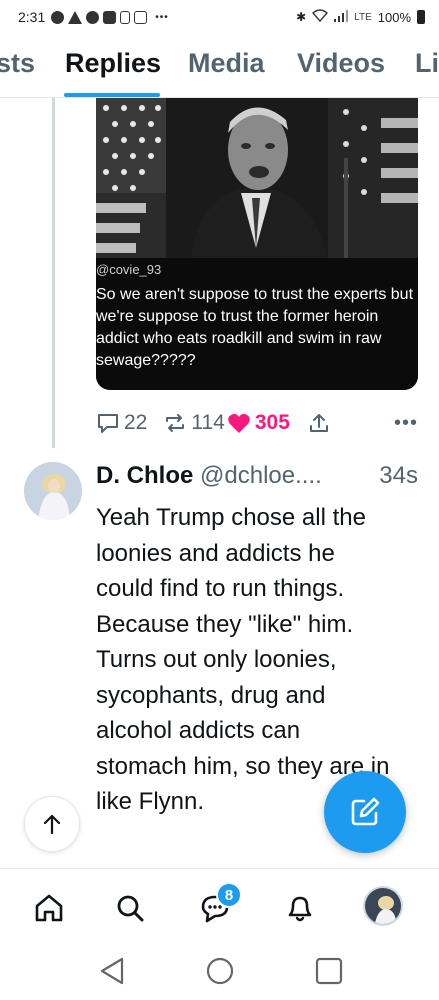 This screenshot has width=439, height=1000. Describe the element at coordinates (113, 63) in the screenshot. I see `tab-replies: Replies` at that location.